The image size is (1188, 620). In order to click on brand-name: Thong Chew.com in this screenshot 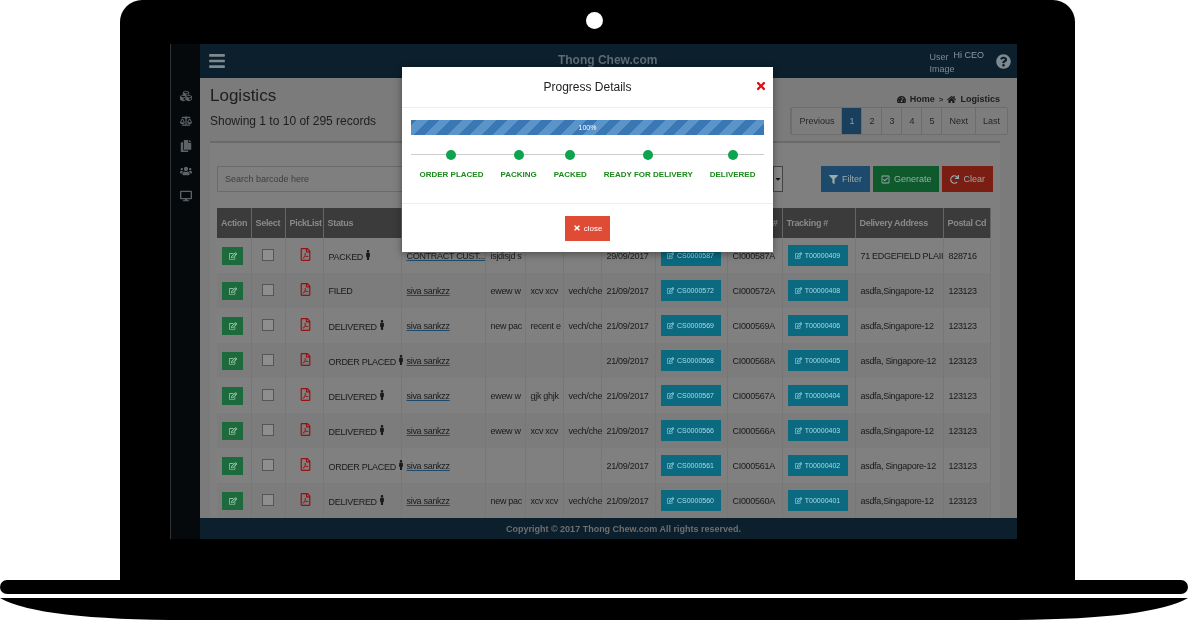, I will do `click(607, 60)`.